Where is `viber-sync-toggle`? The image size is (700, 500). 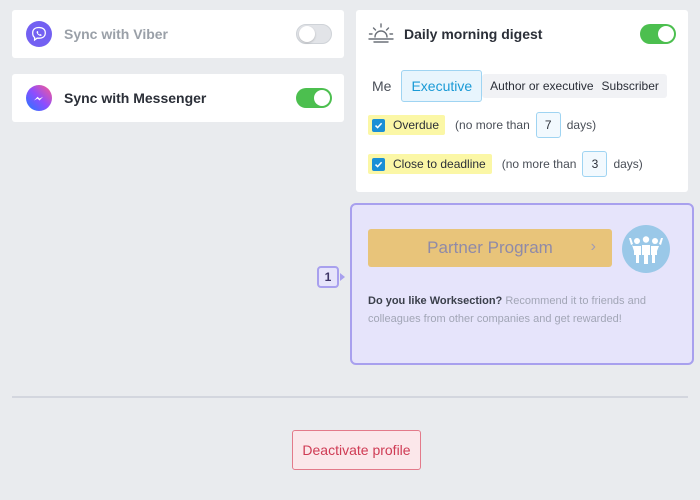 viber-sync-toggle is located at coordinates (314, 34).